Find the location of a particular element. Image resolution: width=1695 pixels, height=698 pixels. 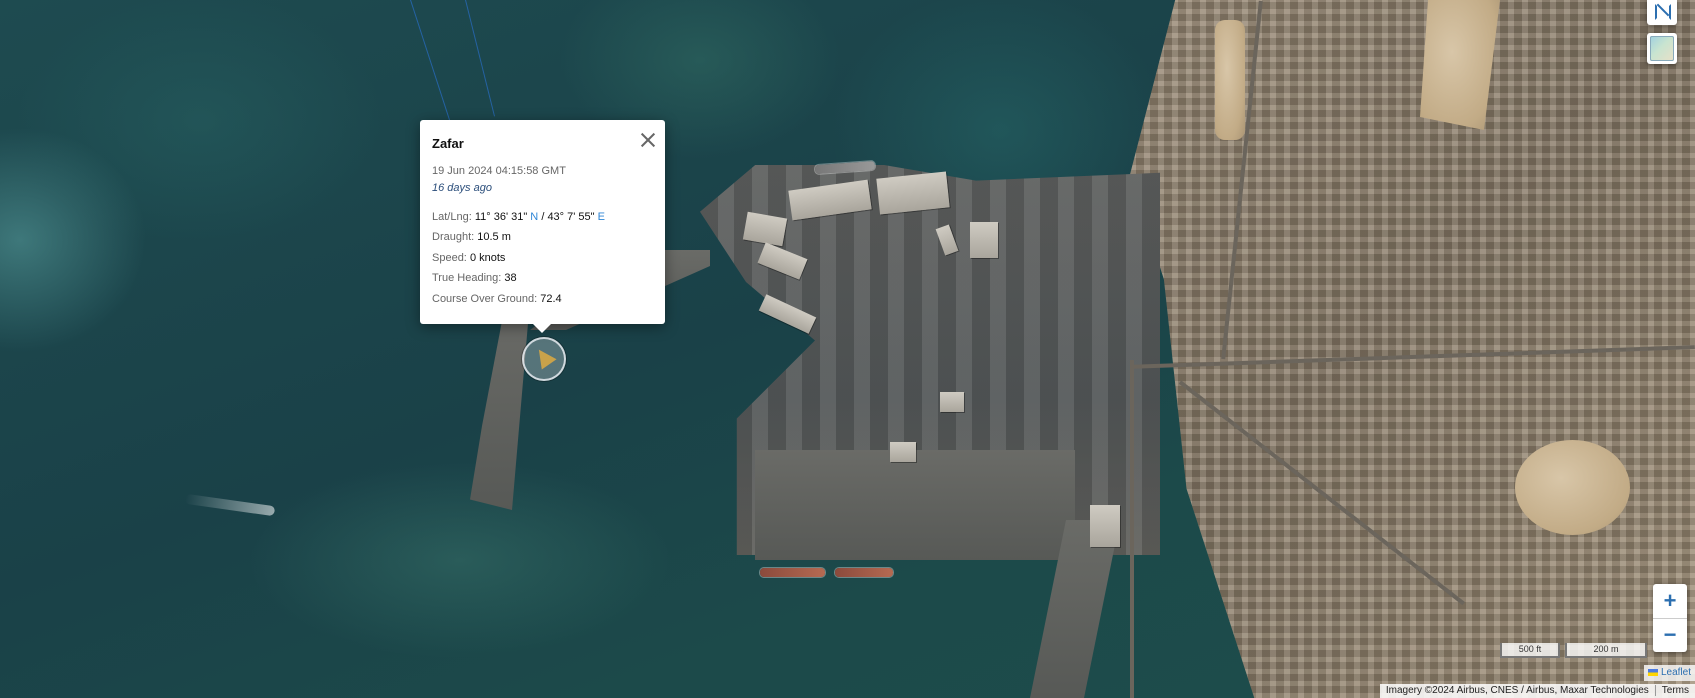

sand-field is located at coordinates (1572, 487).